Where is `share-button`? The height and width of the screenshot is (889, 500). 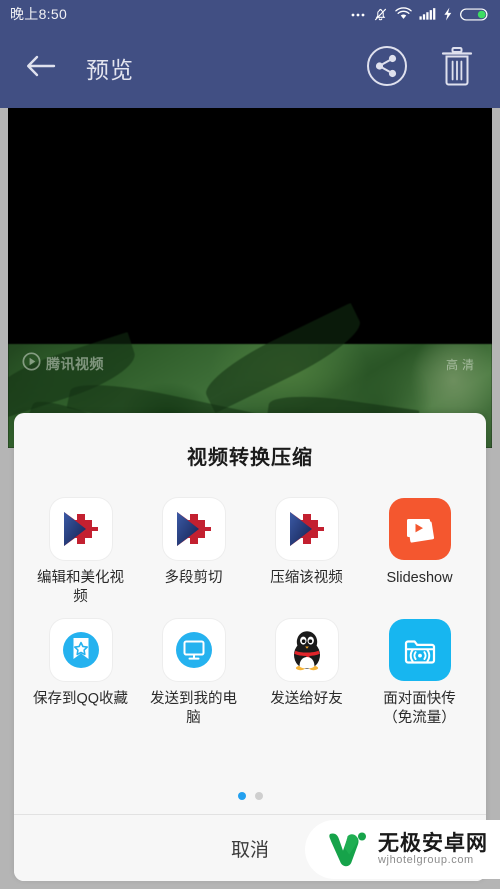 share-button is located at coordinates (387, 68).